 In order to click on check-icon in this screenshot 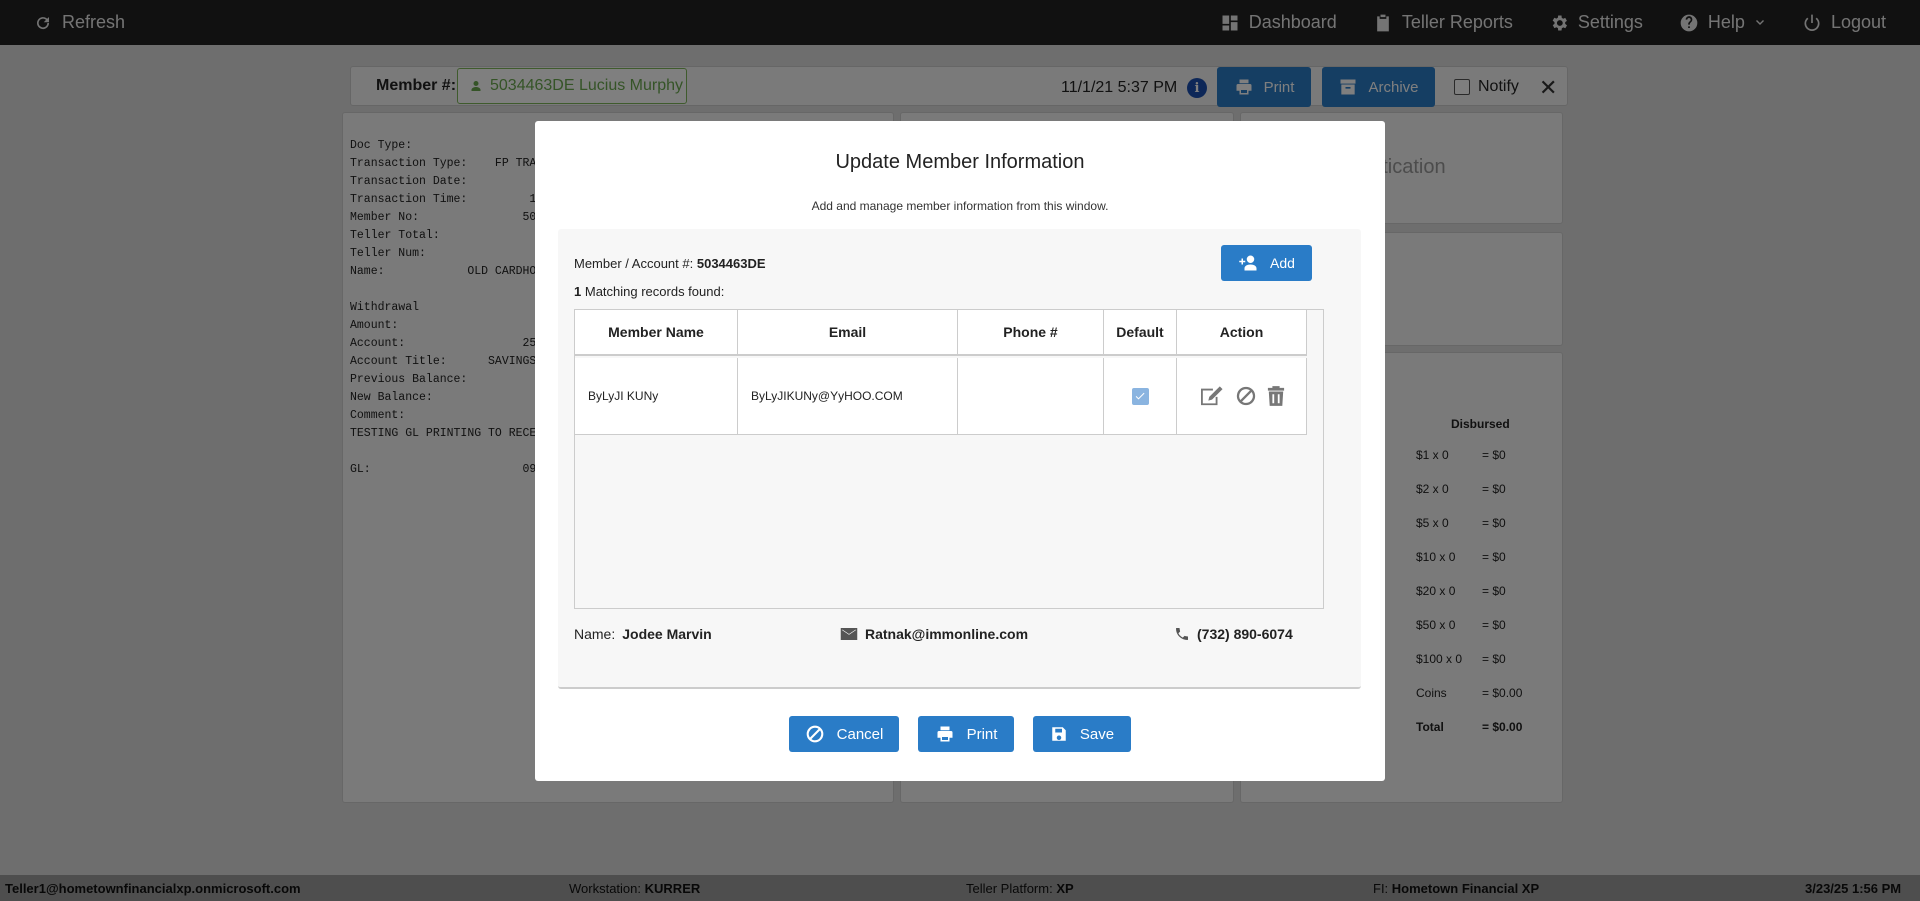, I will do `click(1140, 396)`.